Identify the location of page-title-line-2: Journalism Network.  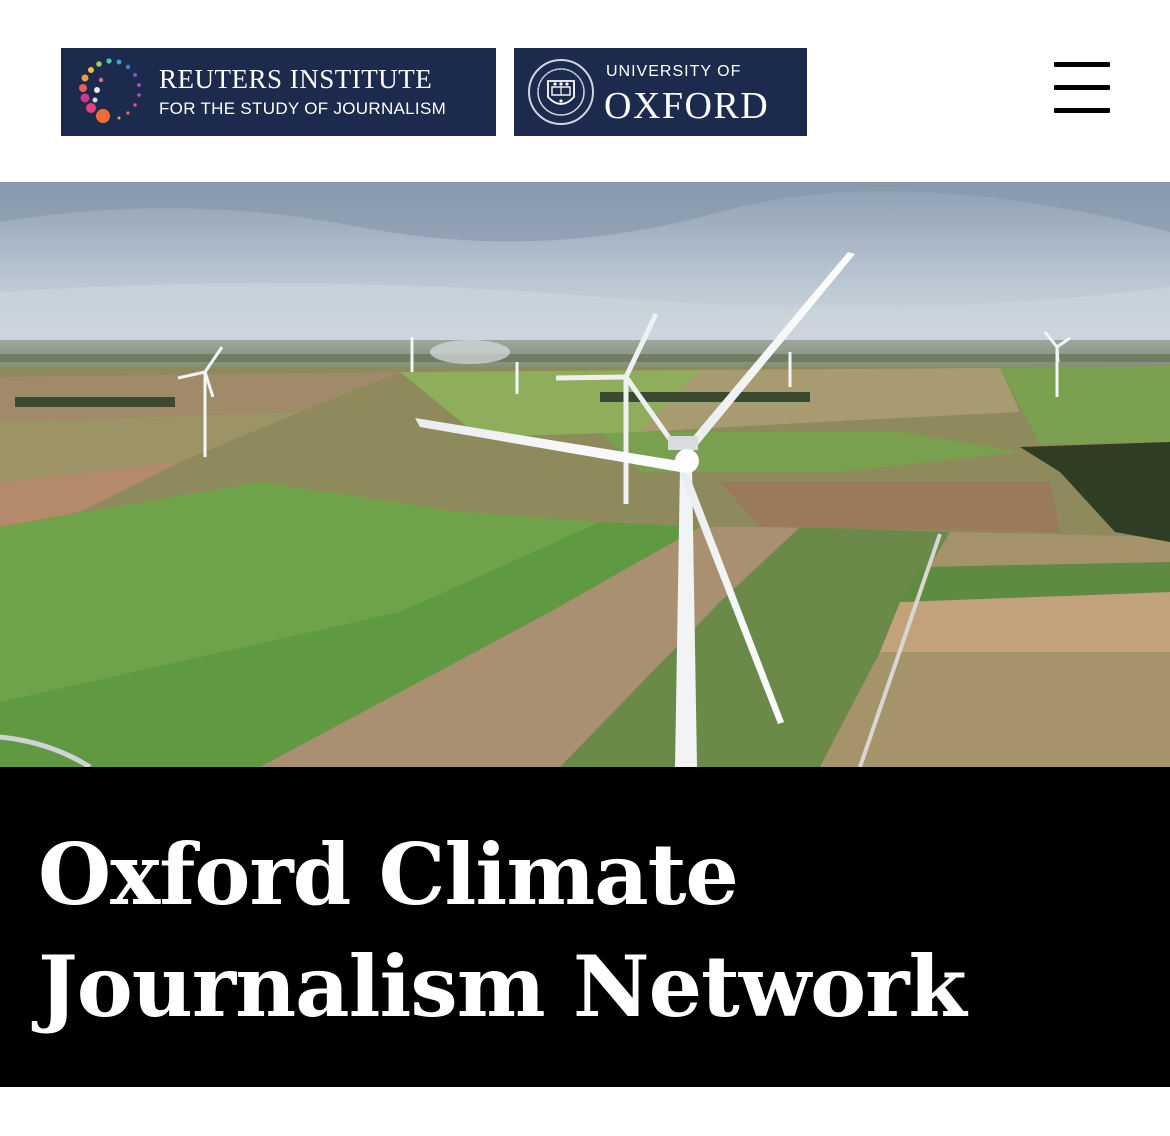
(502, 986).